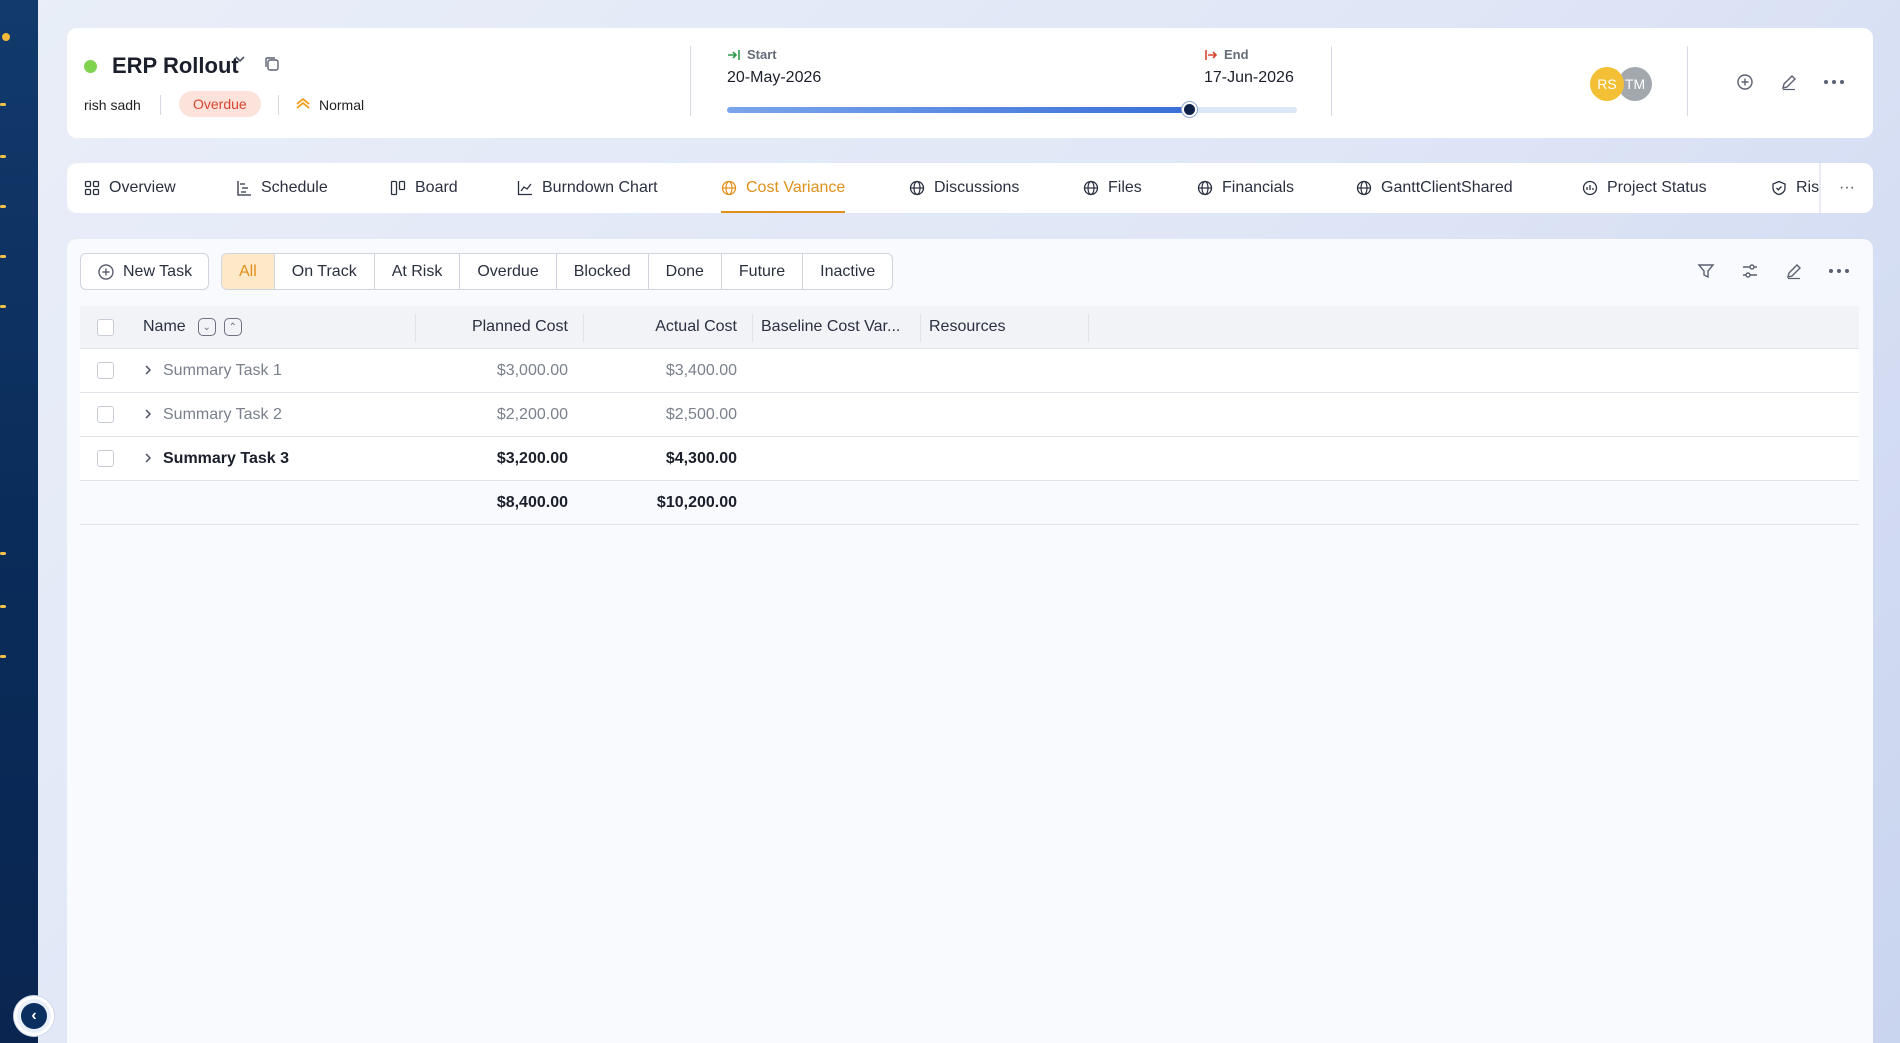  What do you see at coordinates (774, 78) in the screenshot?
I see `start-date: 20-May-2026` at bounding box center [774, 78].